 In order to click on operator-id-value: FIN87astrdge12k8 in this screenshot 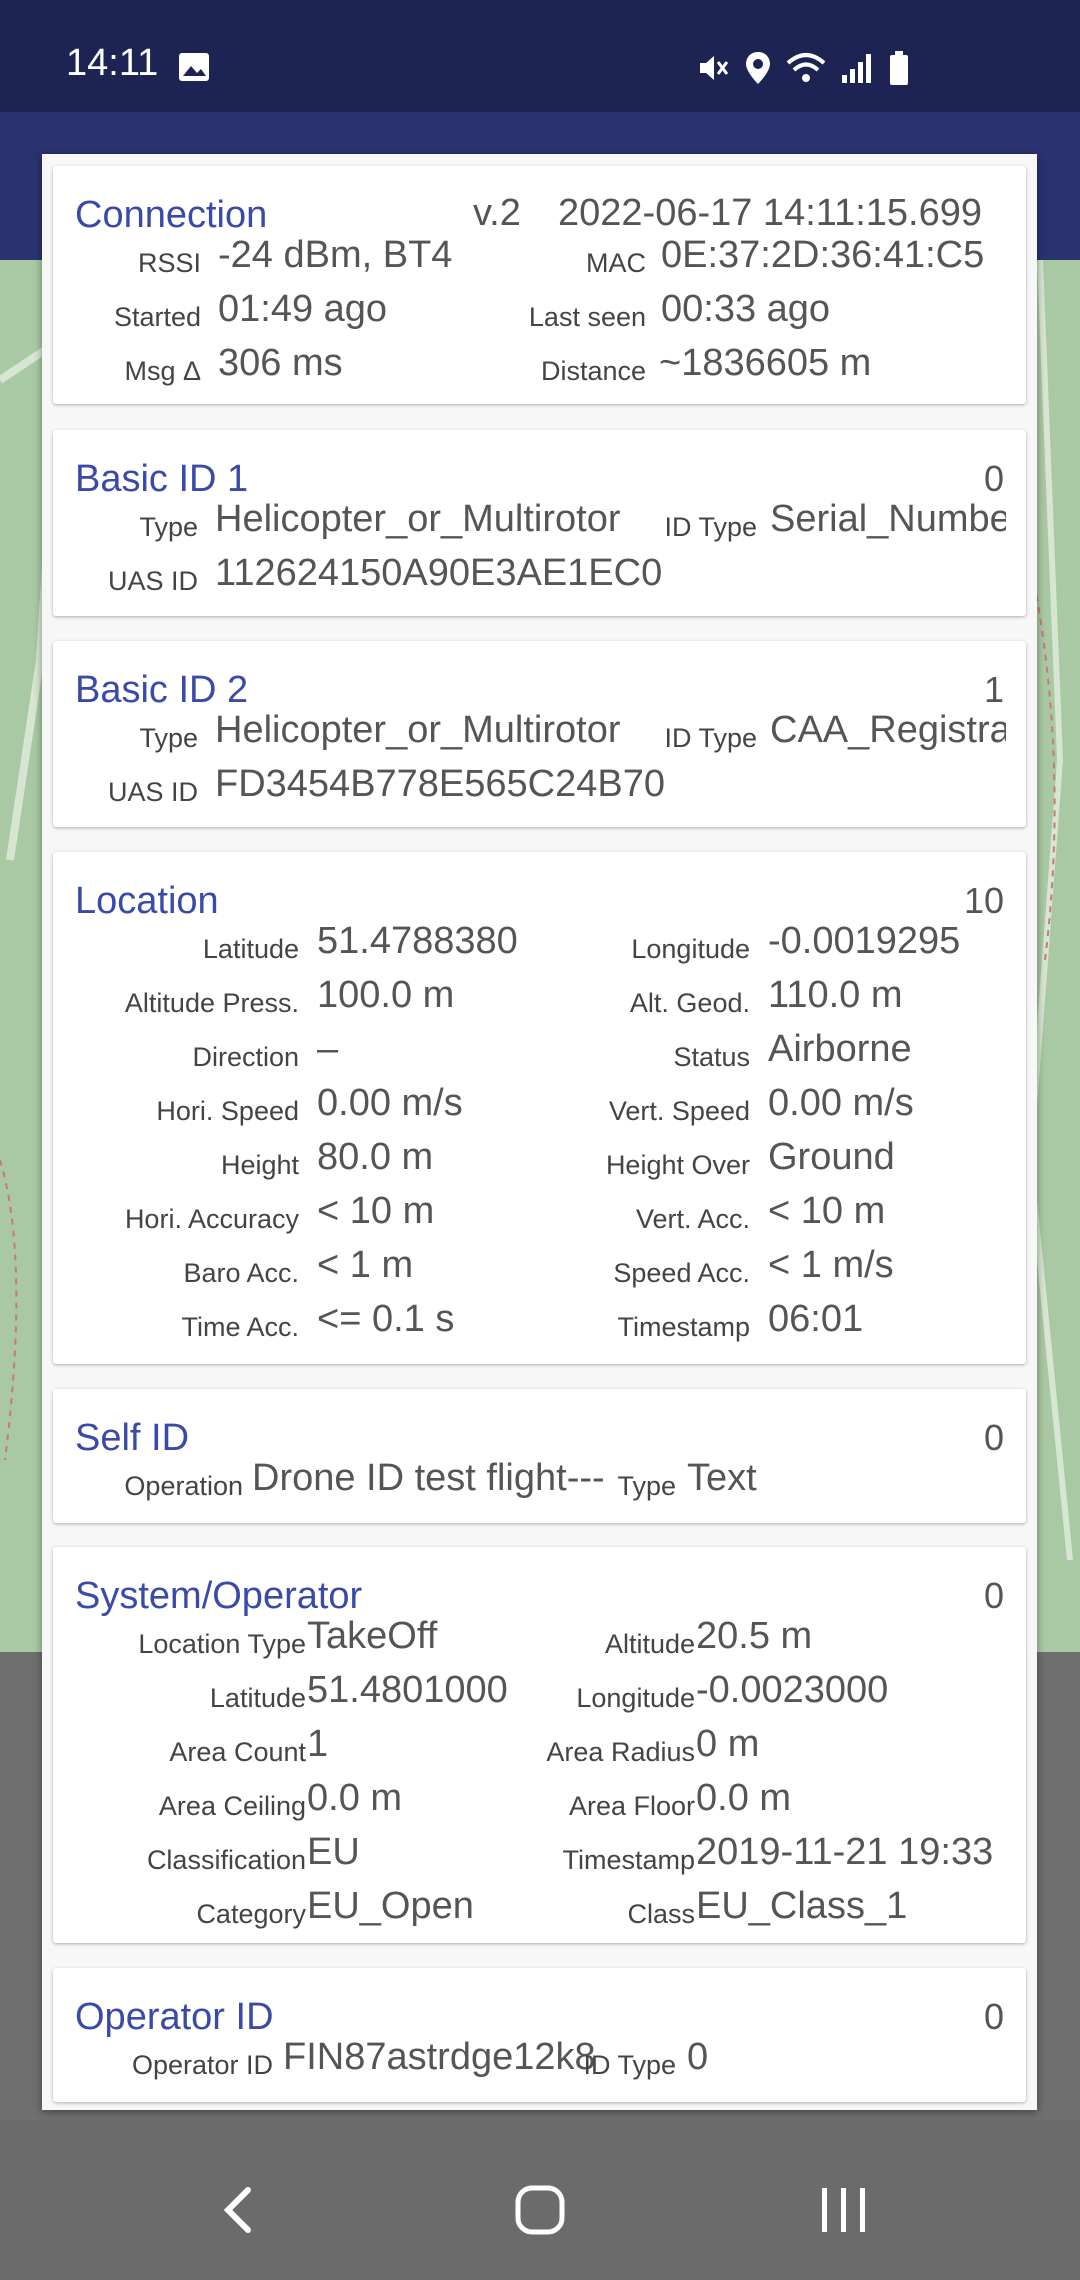, I will do `click(439, 2057)`.